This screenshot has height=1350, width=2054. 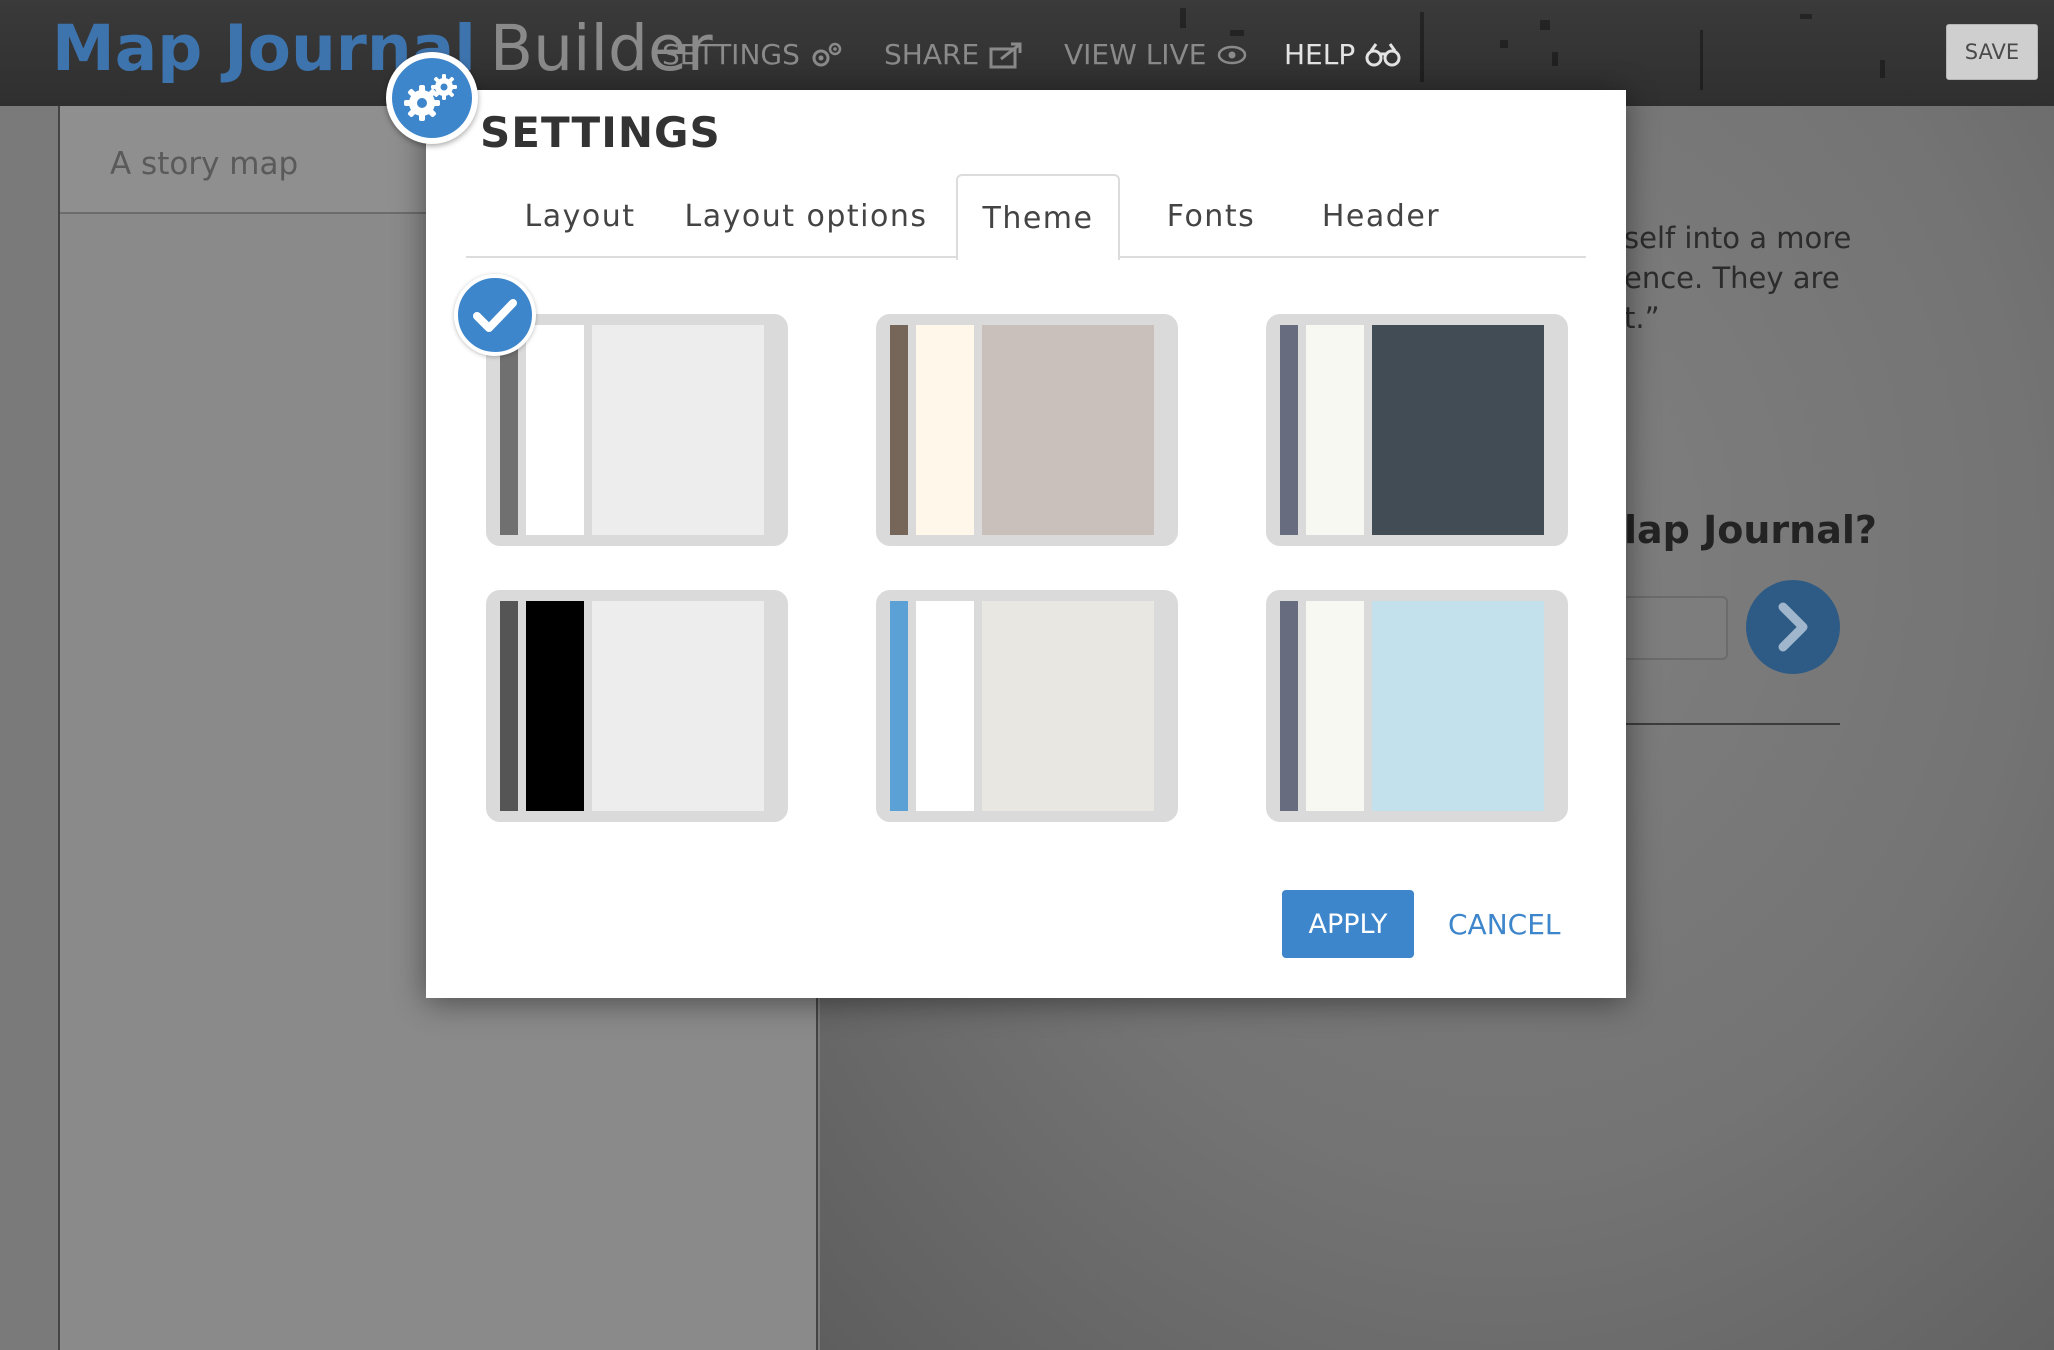 What do you see at coordinates (1732, 278) in the screenshot?
I see `intro-text-line-2: ence. They are` at bounding box center [1732, 278].